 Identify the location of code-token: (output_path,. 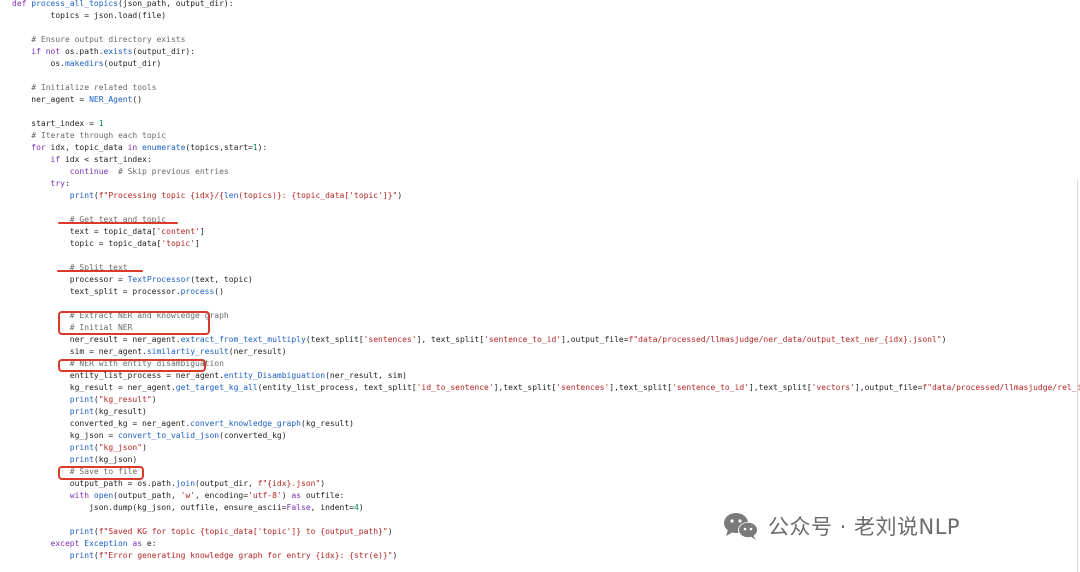
(147, 495).